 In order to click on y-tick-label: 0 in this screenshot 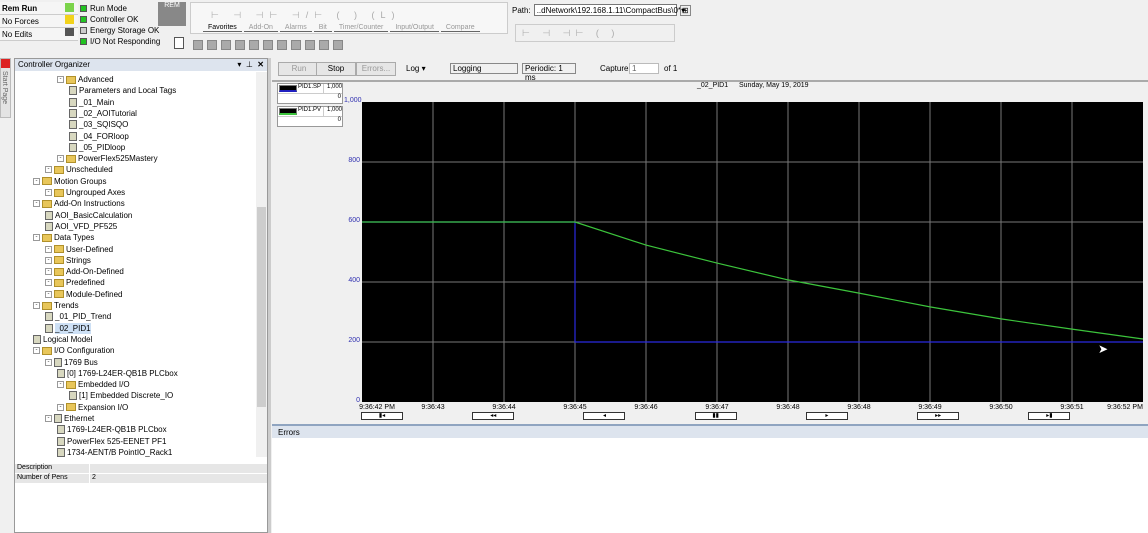, I will do `click(358, 400)`.